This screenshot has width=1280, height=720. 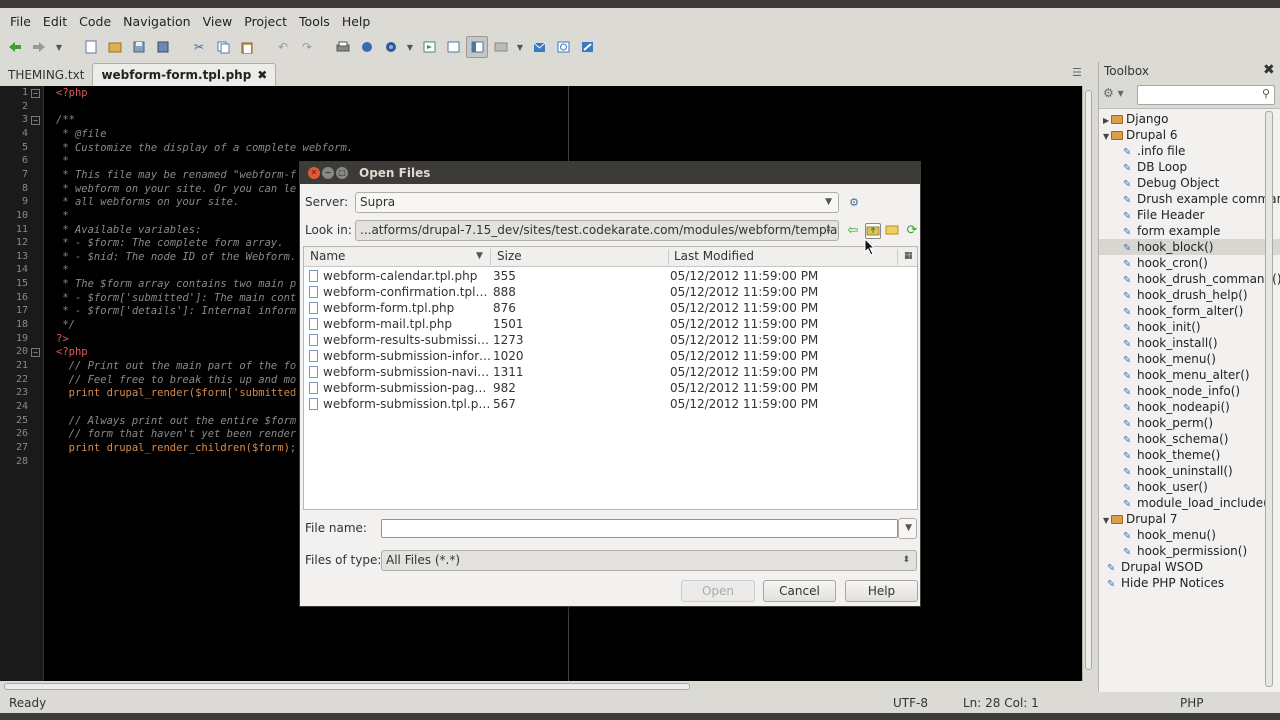 I want to click on tools-icon, so click(x=587, y=47).